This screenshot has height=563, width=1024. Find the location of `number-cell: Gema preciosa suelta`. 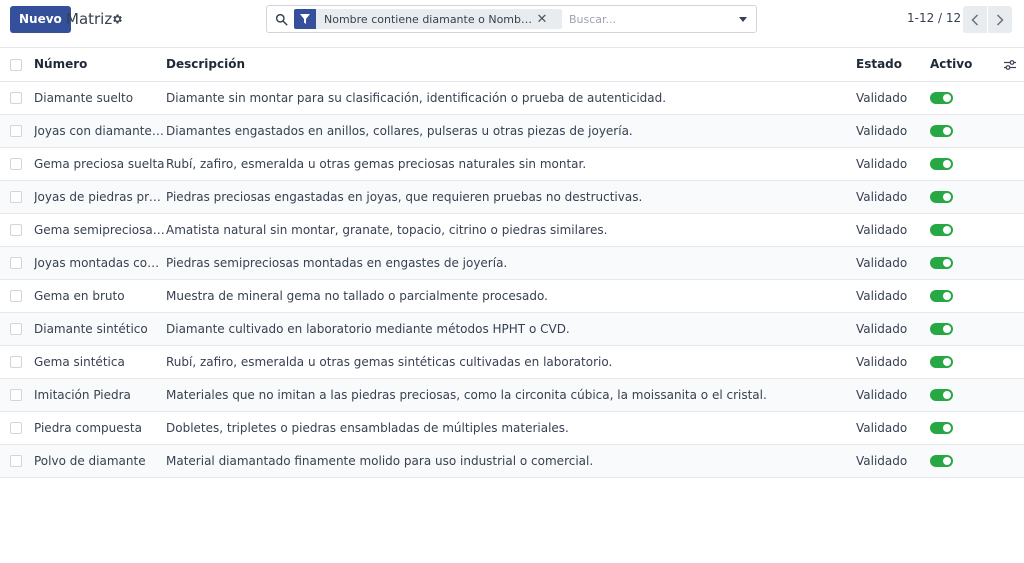

number-cell: Gema preciosa suelta is located at coordinates (100, 163).